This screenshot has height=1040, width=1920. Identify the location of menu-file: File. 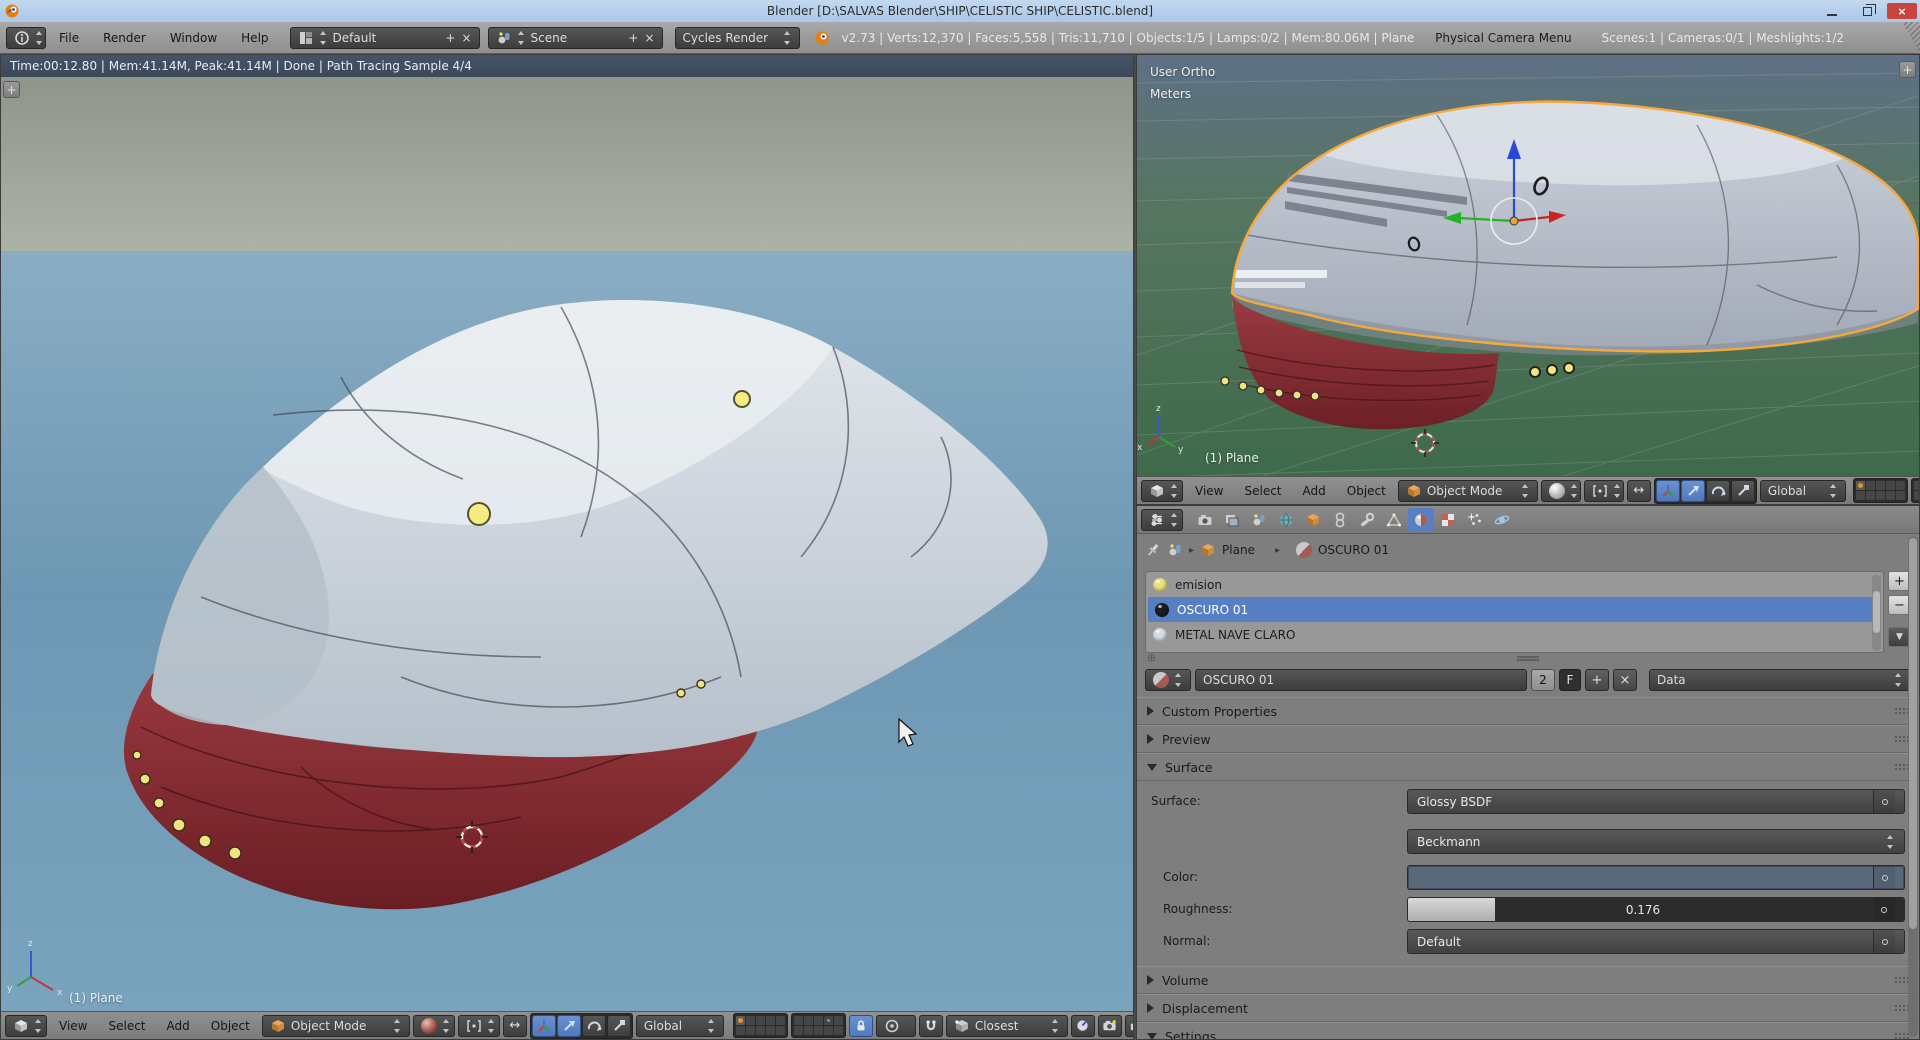
(69, 38).